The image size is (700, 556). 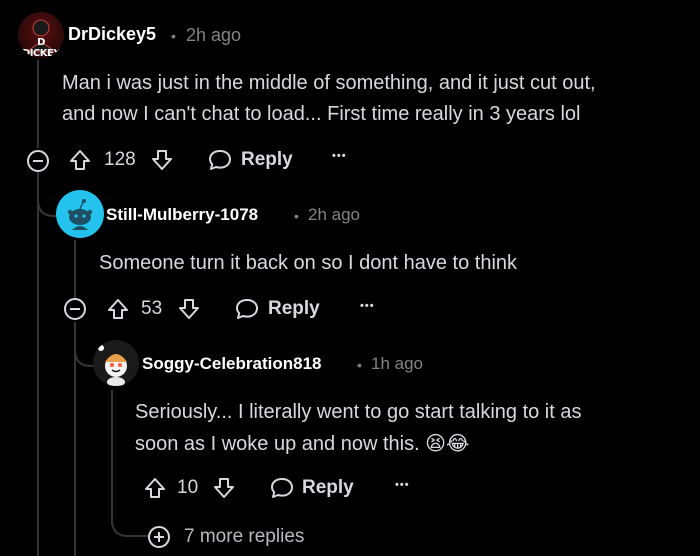 I want to click on vote-count: 10, so click(x=188, y=487).